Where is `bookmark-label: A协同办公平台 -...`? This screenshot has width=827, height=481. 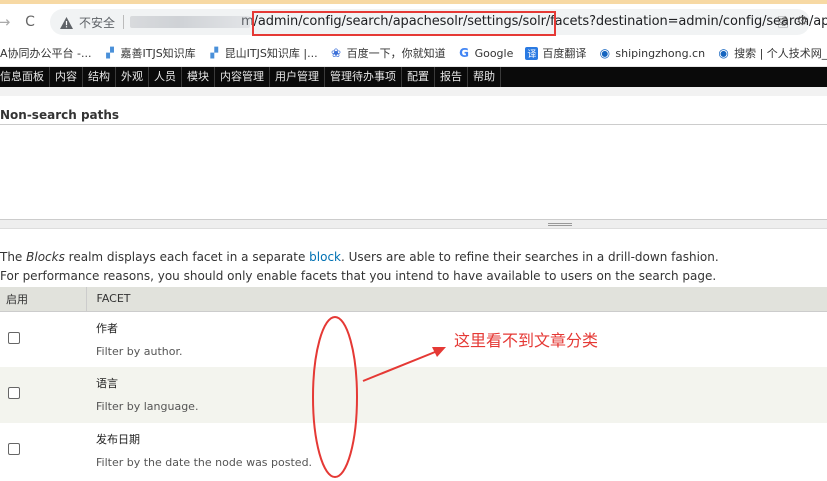 bookmark-label: A协同办公平台 -... is located at coordinates (46, 53).